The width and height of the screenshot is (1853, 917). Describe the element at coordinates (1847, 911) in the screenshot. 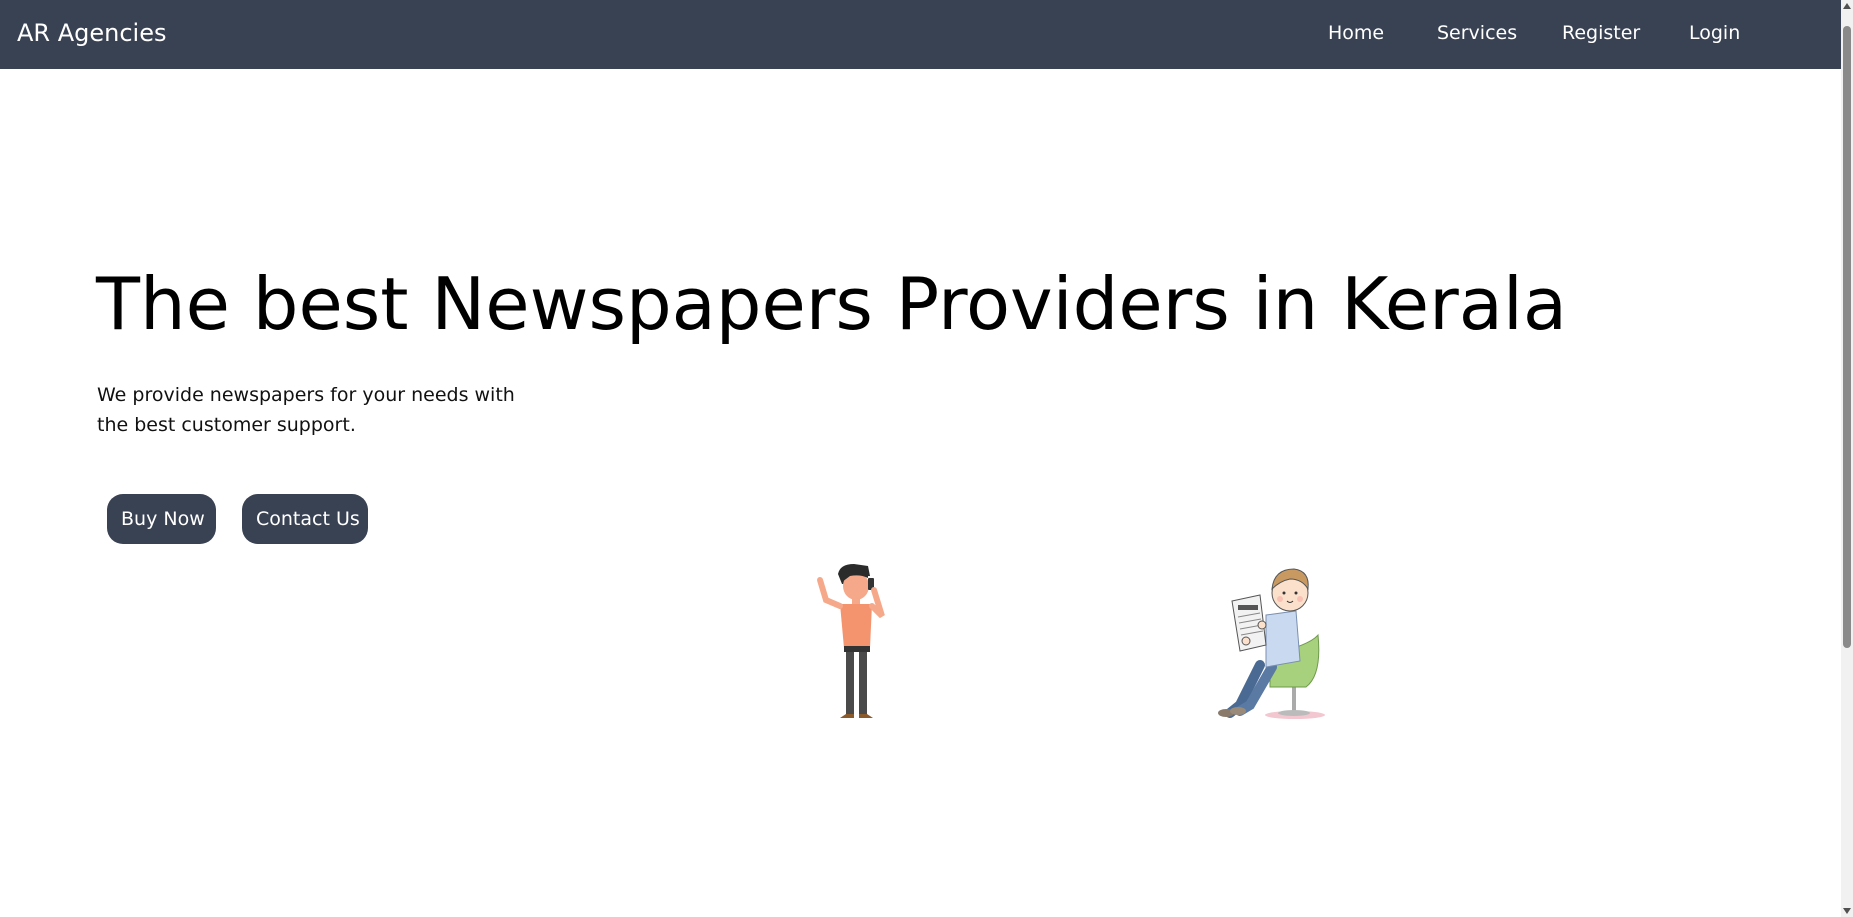

I see `scroll-down-arrow-icon` at that location.